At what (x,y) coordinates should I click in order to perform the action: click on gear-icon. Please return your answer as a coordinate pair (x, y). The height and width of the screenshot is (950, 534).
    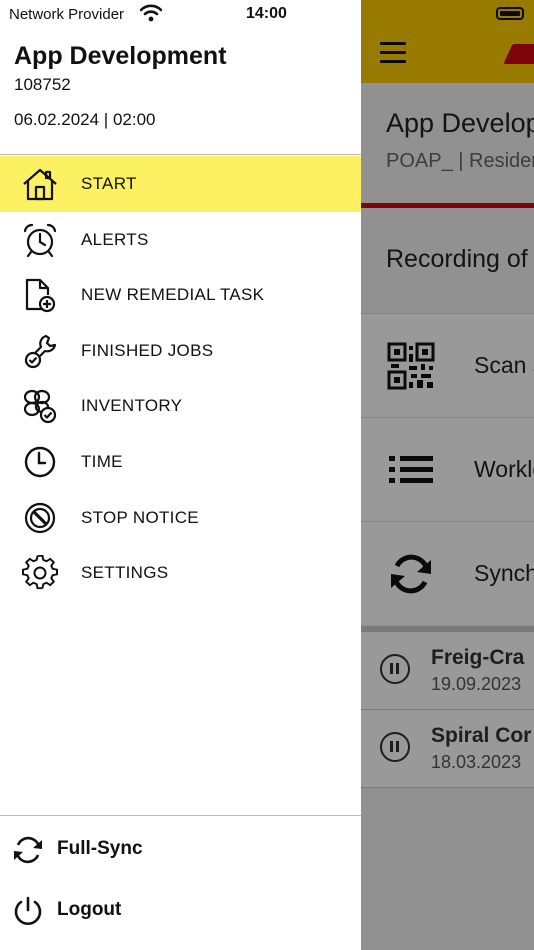
    Looking at the image, I should click on (40, 572).